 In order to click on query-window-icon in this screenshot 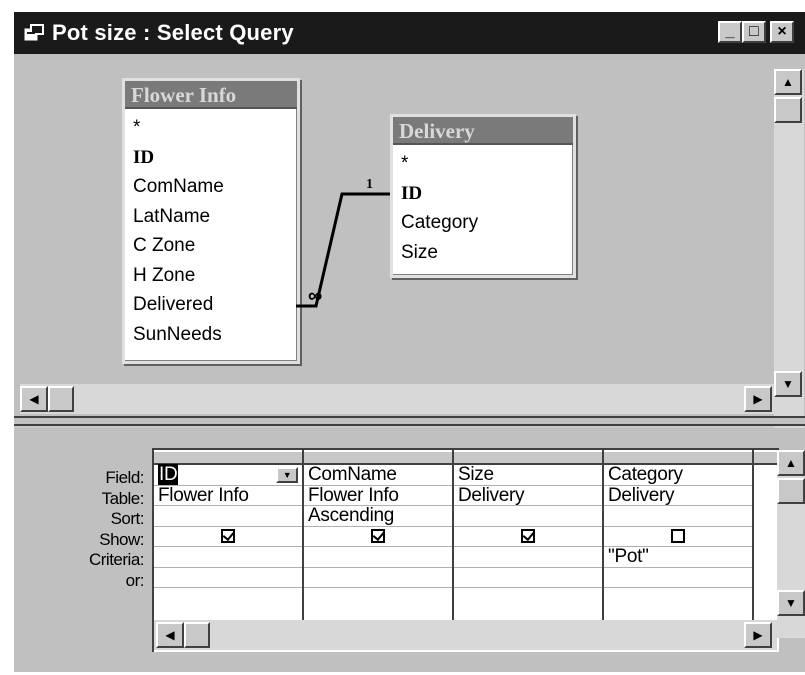, I will do `click(34, 32)`.